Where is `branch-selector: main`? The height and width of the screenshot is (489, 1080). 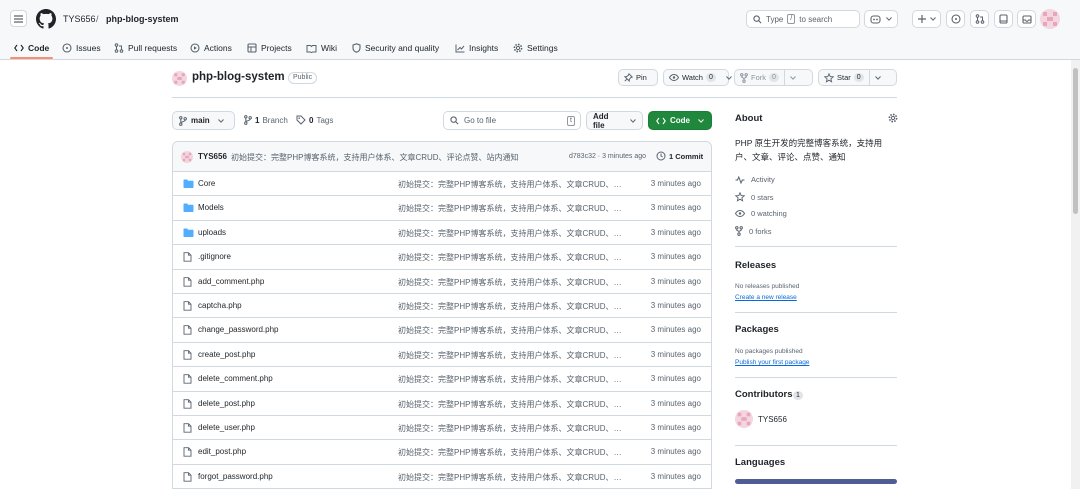 branch-selector: main is located at coordinates (203, 120).